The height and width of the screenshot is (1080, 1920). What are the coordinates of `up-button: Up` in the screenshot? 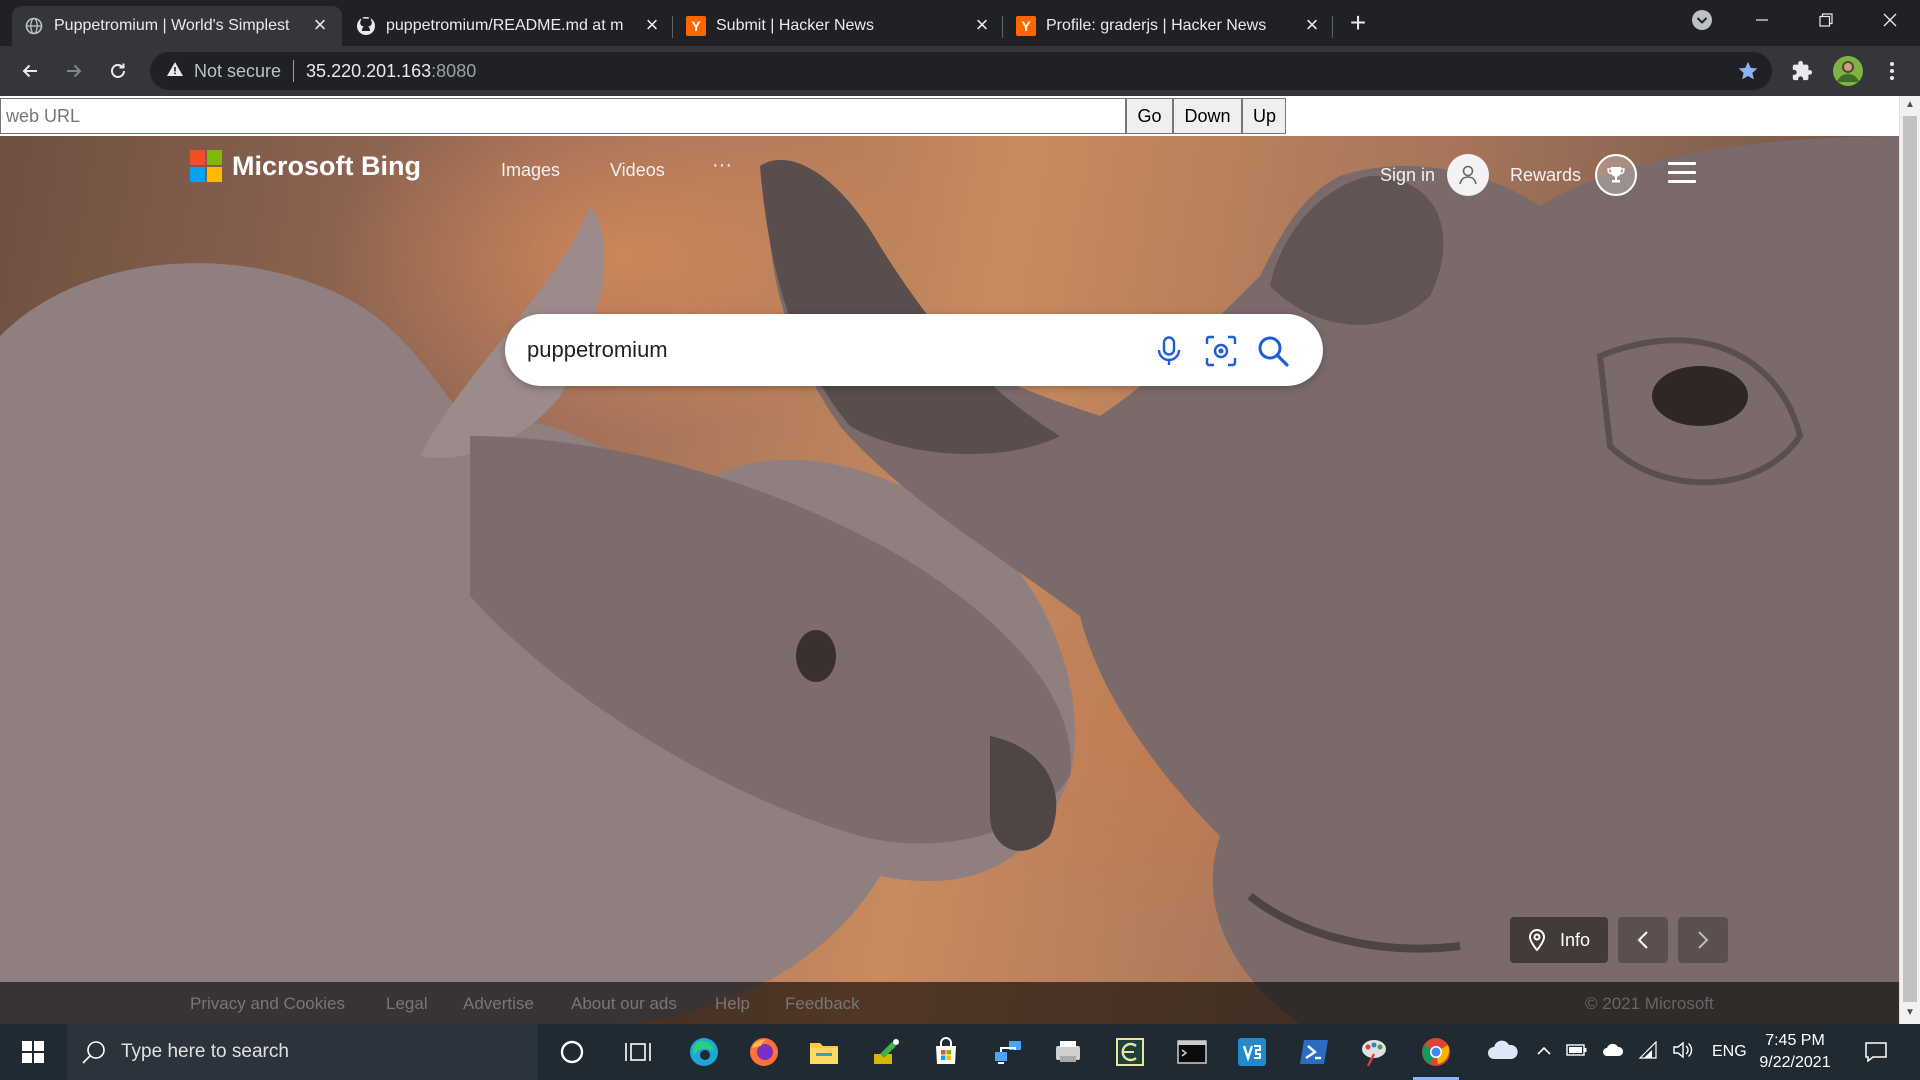 It's located at (1264, 116).